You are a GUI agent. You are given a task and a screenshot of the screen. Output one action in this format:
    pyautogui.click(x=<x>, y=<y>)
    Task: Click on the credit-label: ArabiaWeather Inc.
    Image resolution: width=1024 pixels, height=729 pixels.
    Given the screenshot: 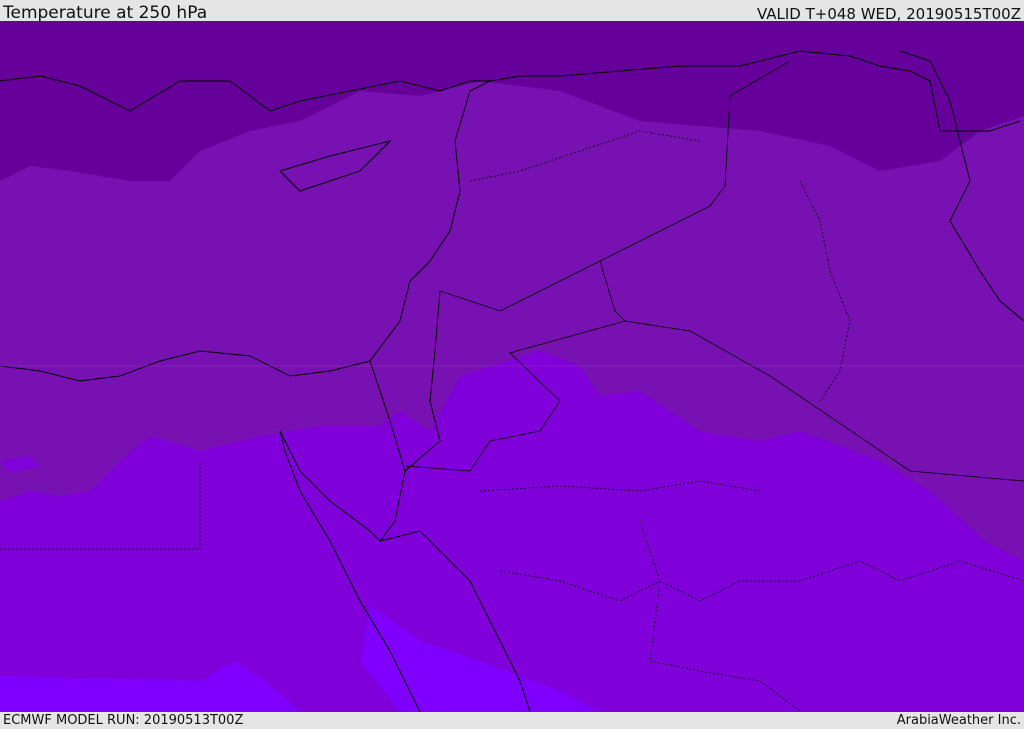 What is the action you would take?
    pyautogui.click(x=958, y=720)
    